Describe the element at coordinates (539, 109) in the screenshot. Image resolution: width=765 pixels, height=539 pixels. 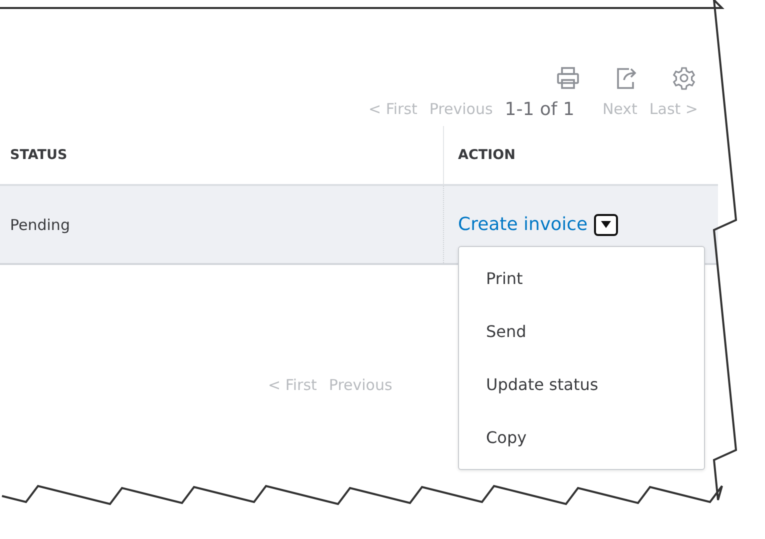
I see `page-range: 1-1 of 1` at that location.